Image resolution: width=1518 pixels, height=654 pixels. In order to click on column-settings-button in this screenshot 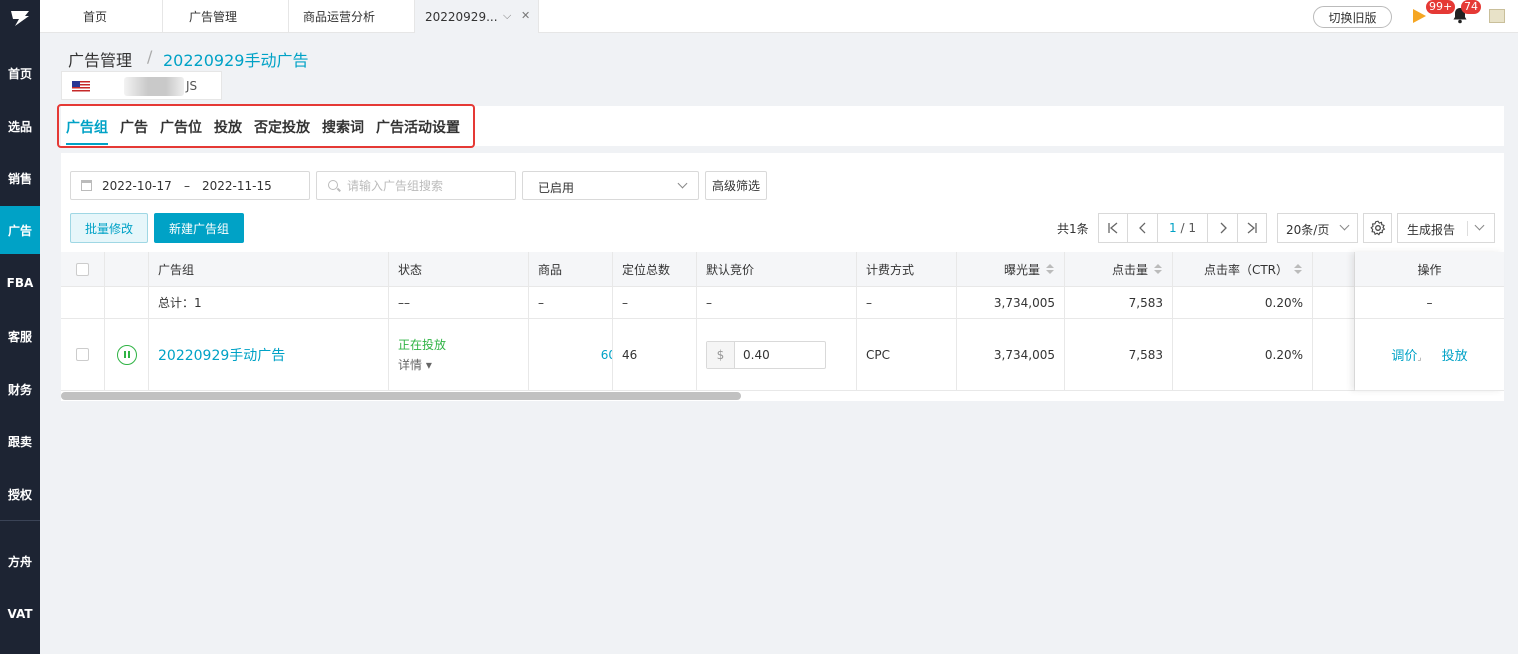, I will do `click(1377, 228)`.